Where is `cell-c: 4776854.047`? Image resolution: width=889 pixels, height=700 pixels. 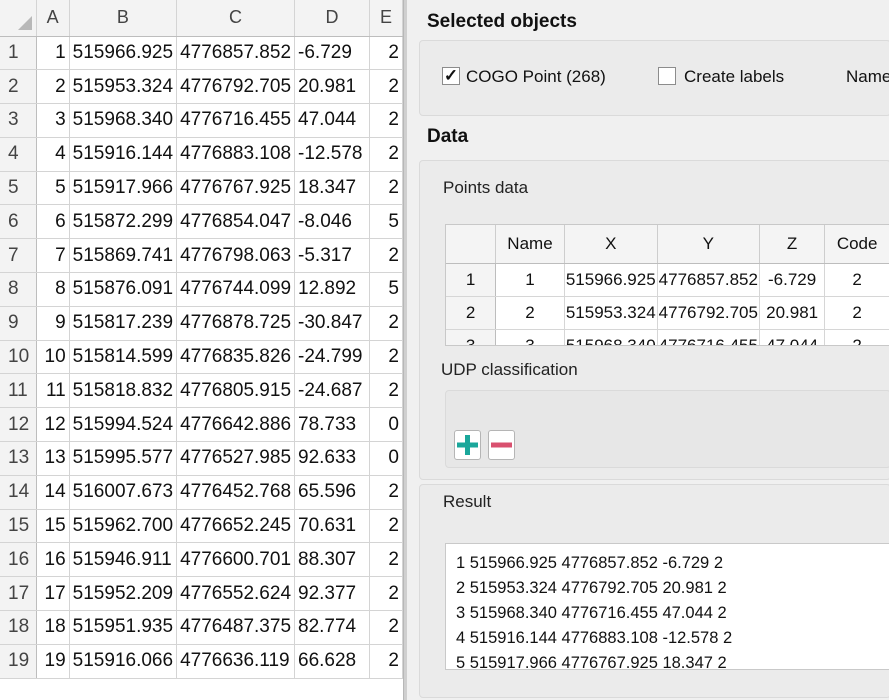 cell-c: 4776854.047 is located at coordinates (236, 222).